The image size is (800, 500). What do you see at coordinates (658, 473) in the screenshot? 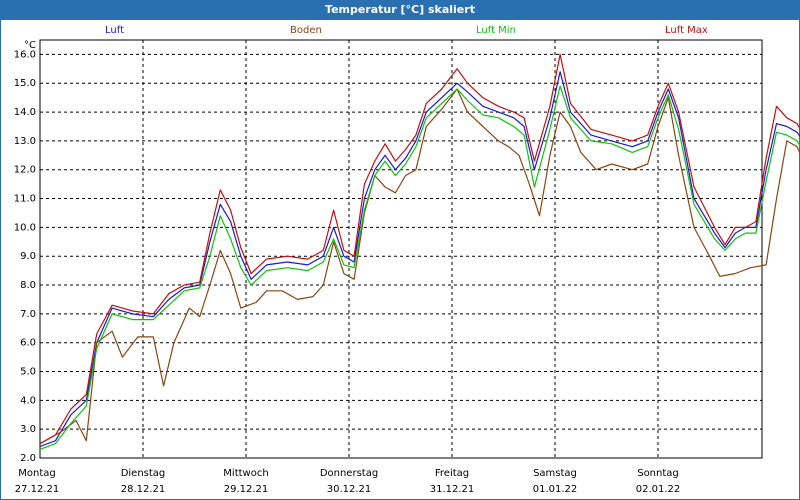
I see `x-day-label: Sonntag` at bounding box center [658, 473].